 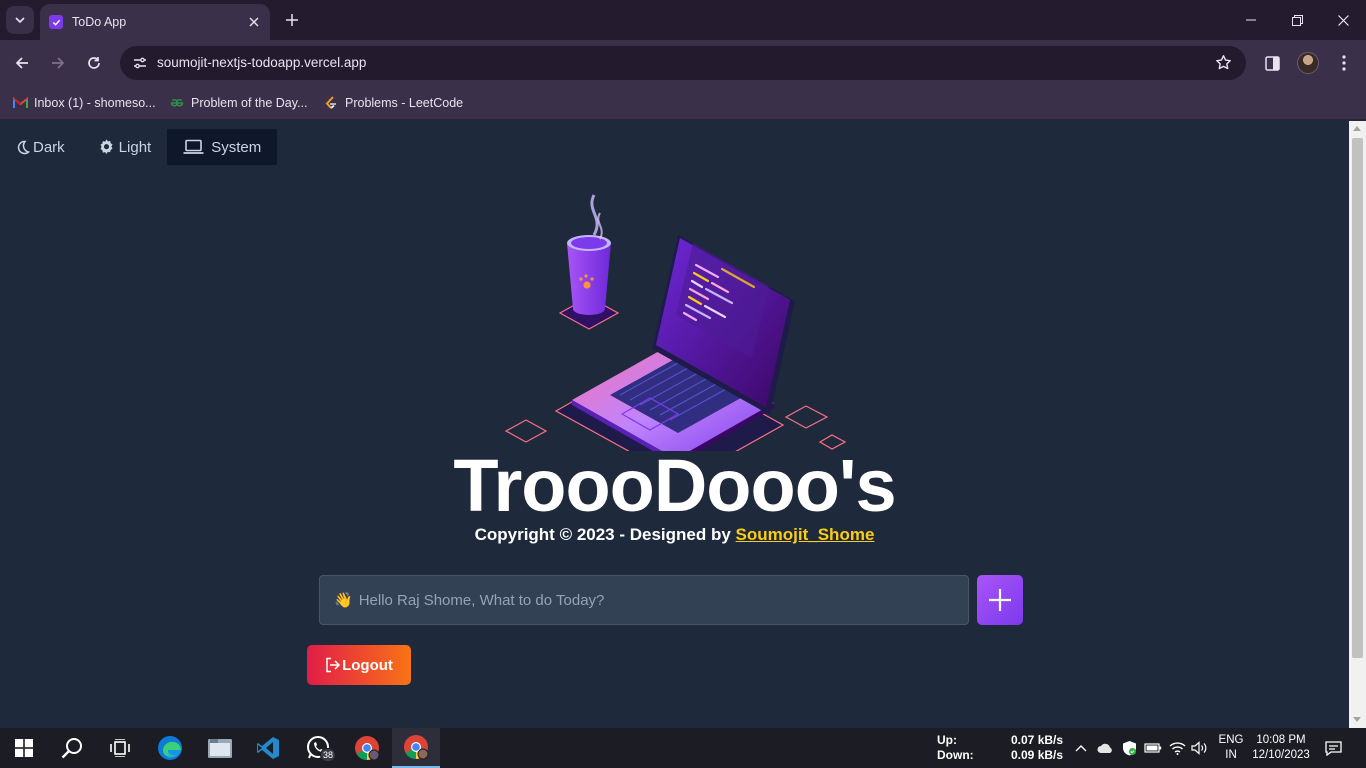 What do you see at coordinates (1000, 600) in the screenshot?
I see `add-todo-button` at bounding box center [1000, 600].